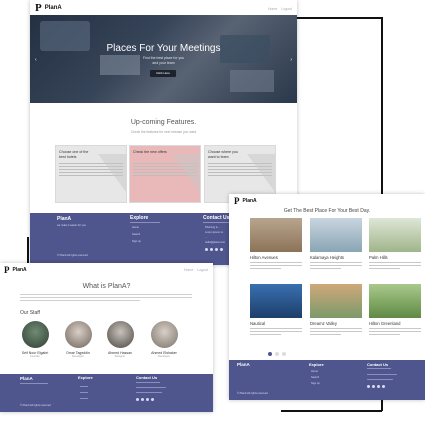 Image resolution: width=425 pixels, height=425 pixels. Describe the element at coordinates (163, 63) in the screenshot. I see `hero-subtitle-2: and your team` at that location.